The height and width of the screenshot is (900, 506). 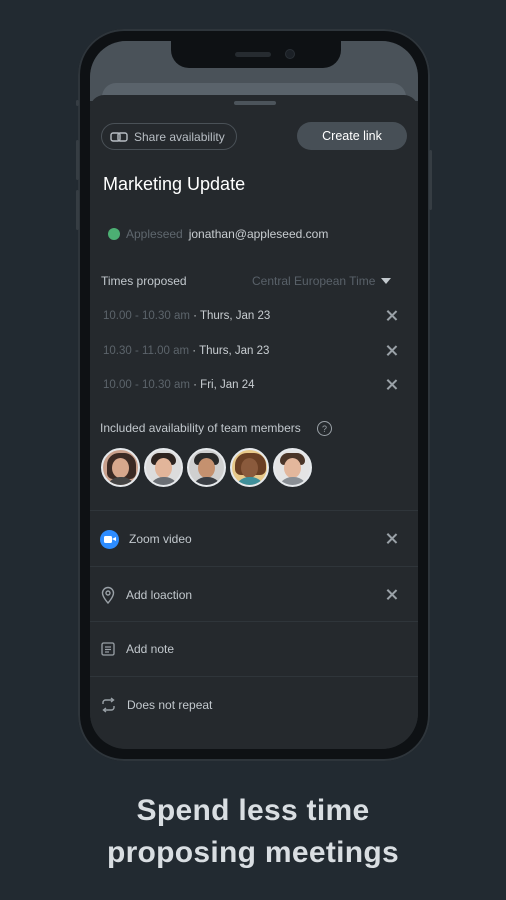 I want to click on time-slot-row: 10.00 - 10.30 am · Thurs, Jan 23, so click(x=251, y=316).